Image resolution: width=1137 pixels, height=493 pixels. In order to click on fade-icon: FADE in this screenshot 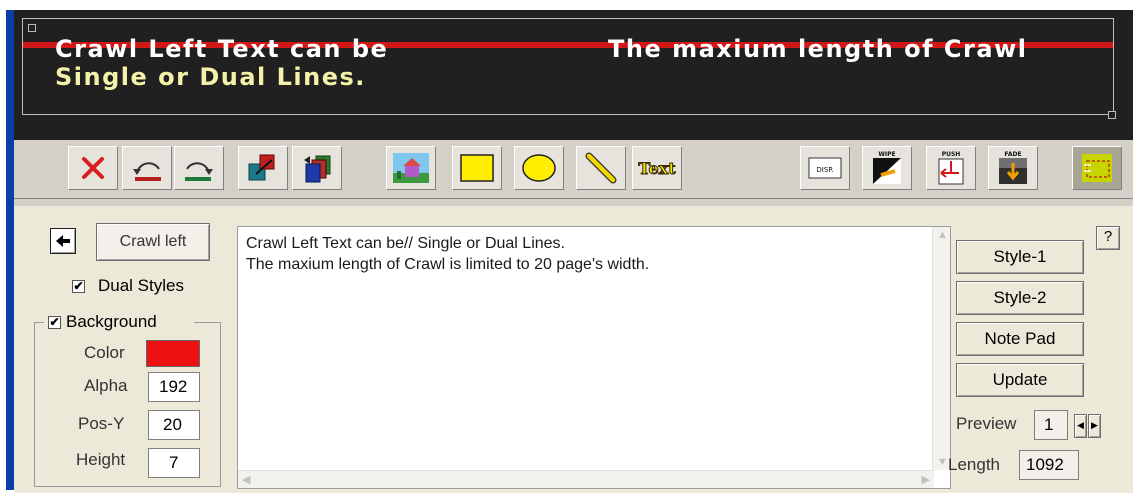, I will do `click(1013, 167)`.